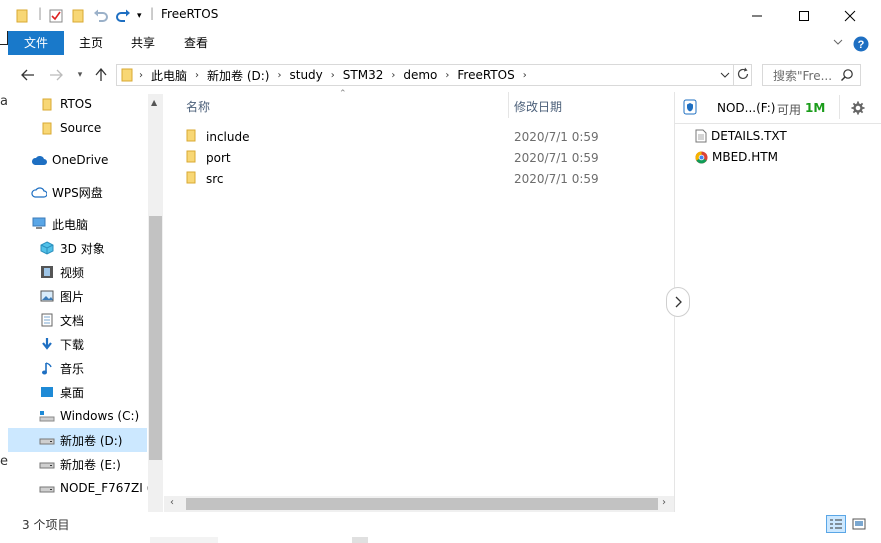 This screenshot has height=543, width=881. I want to click on column-header-name: 名称, so click(198, 106).